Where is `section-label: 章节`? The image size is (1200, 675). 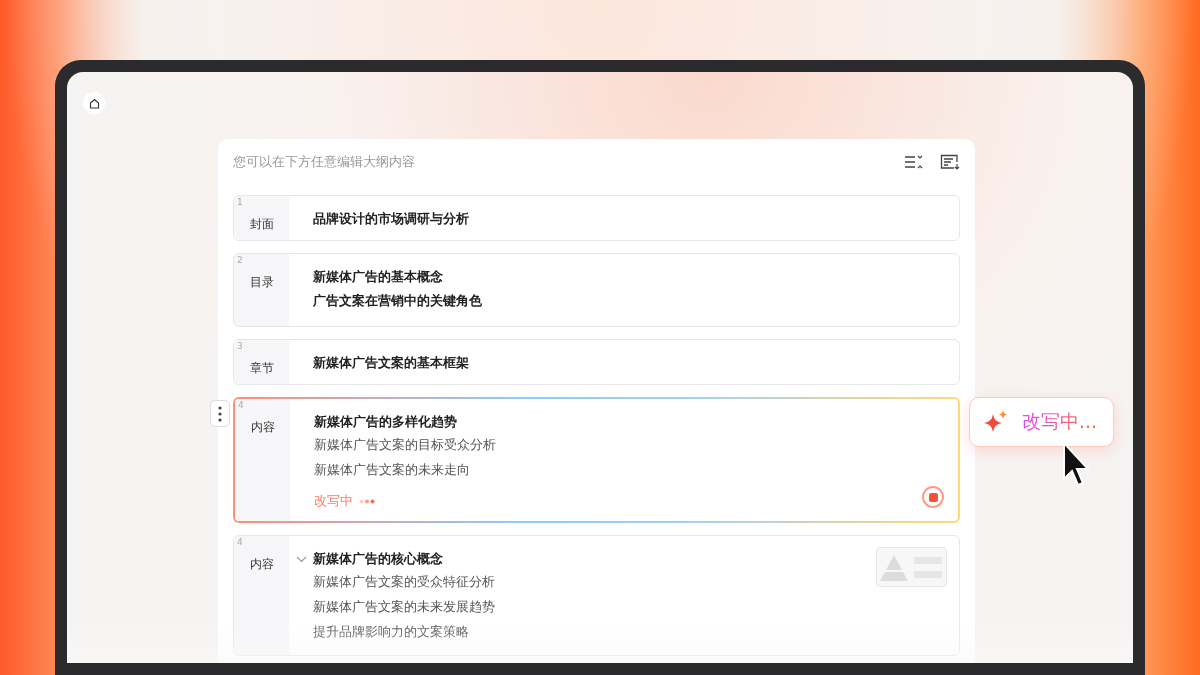
section-label: 章节 is located at coordinates (262, 368).